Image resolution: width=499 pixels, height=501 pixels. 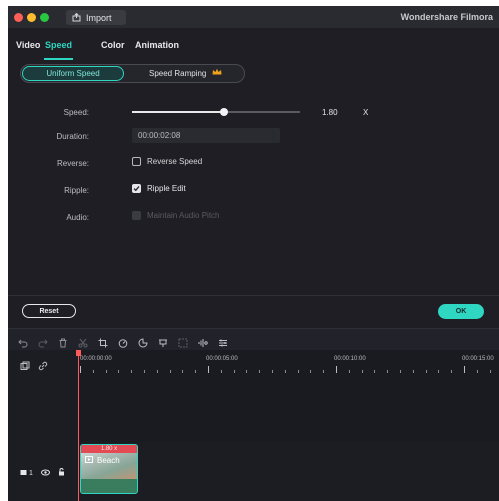 I want to click on title-bar: Import Wondershare Filmora, so click(x=253, y=17).